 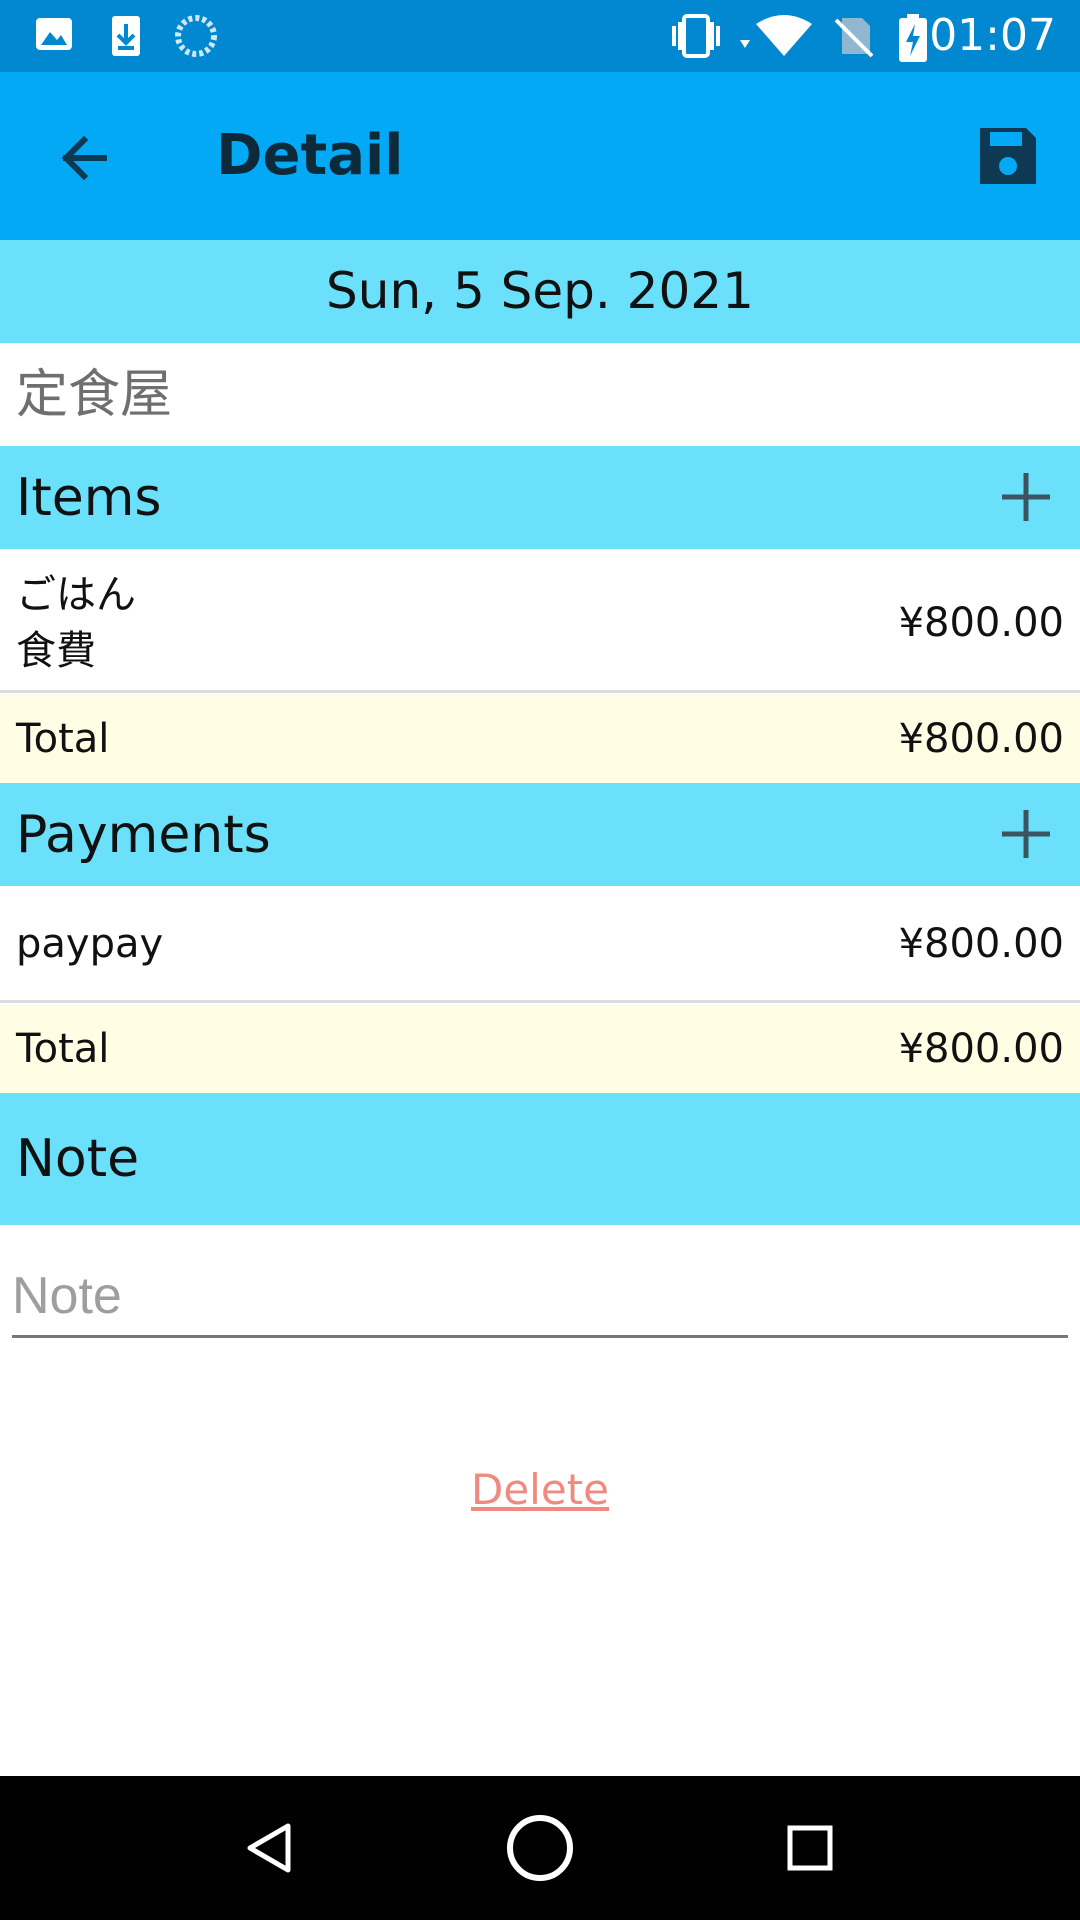 I want to click on payments-title: Payments, so click(x=143, y=835).